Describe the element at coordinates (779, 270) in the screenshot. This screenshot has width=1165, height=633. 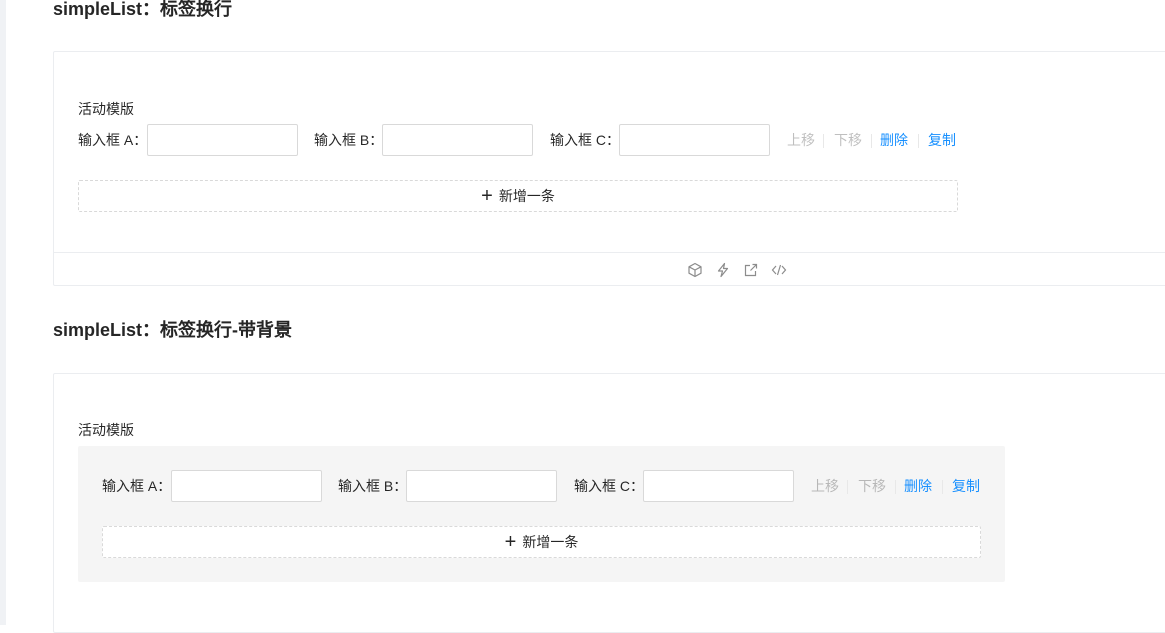
I see `code-icon` at that location.